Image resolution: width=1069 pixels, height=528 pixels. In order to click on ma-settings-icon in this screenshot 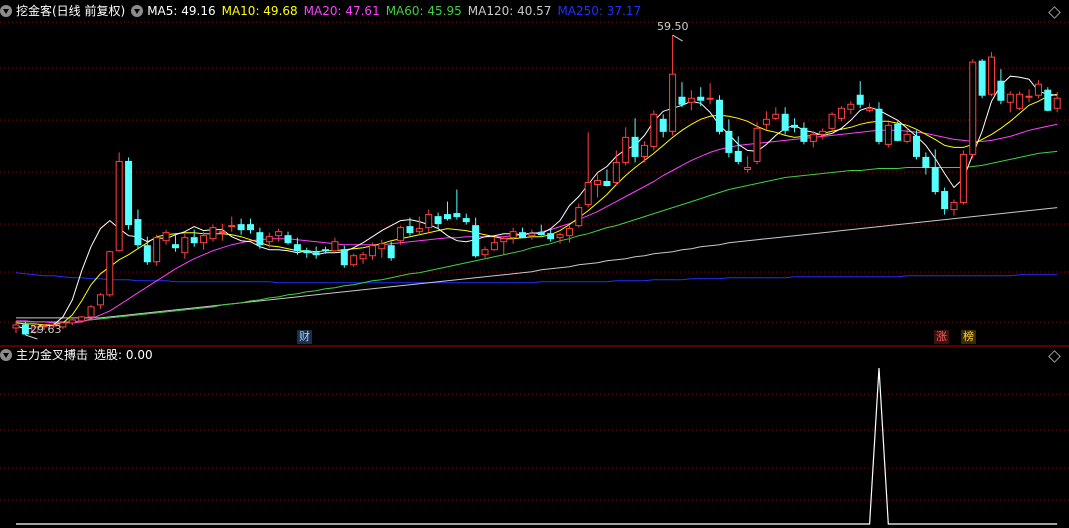, I will do `click(137, 11)`.